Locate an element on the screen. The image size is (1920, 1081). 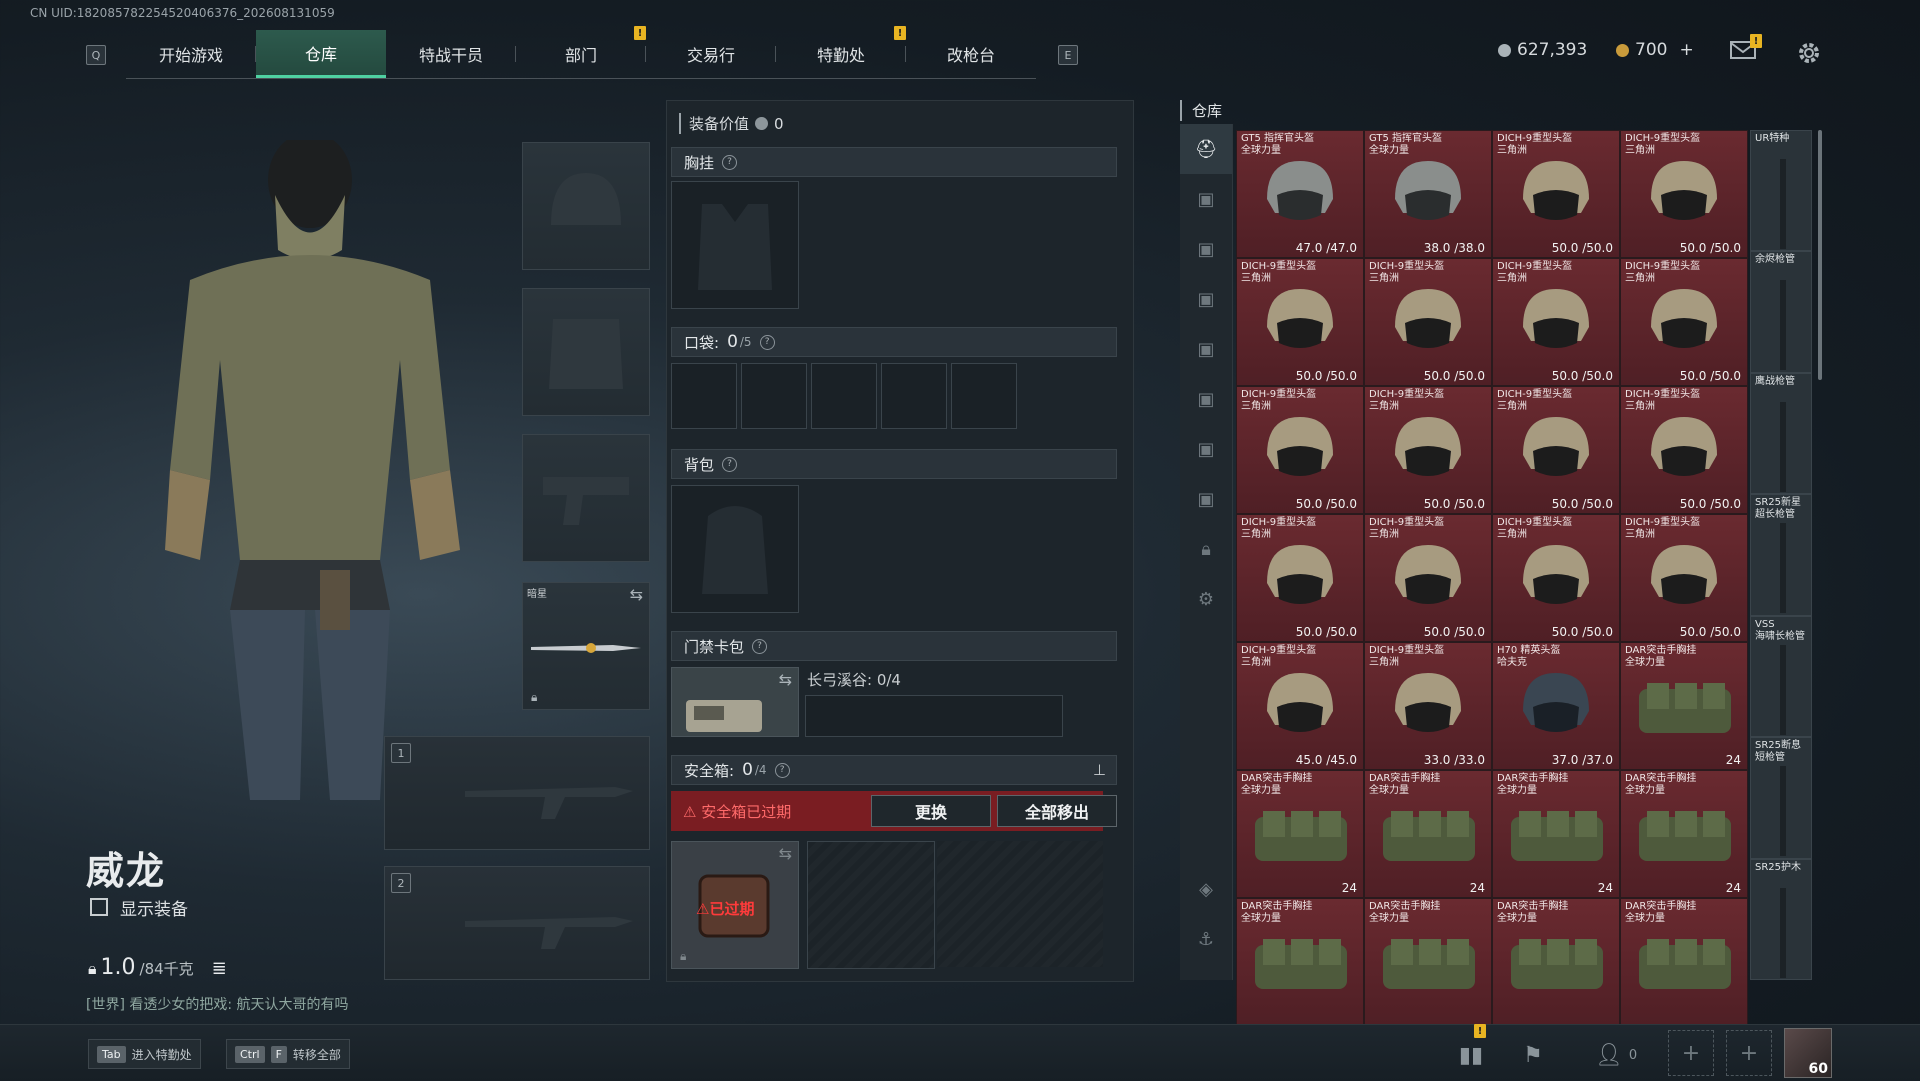
backpack-slot is located at coordinates (735, 549).